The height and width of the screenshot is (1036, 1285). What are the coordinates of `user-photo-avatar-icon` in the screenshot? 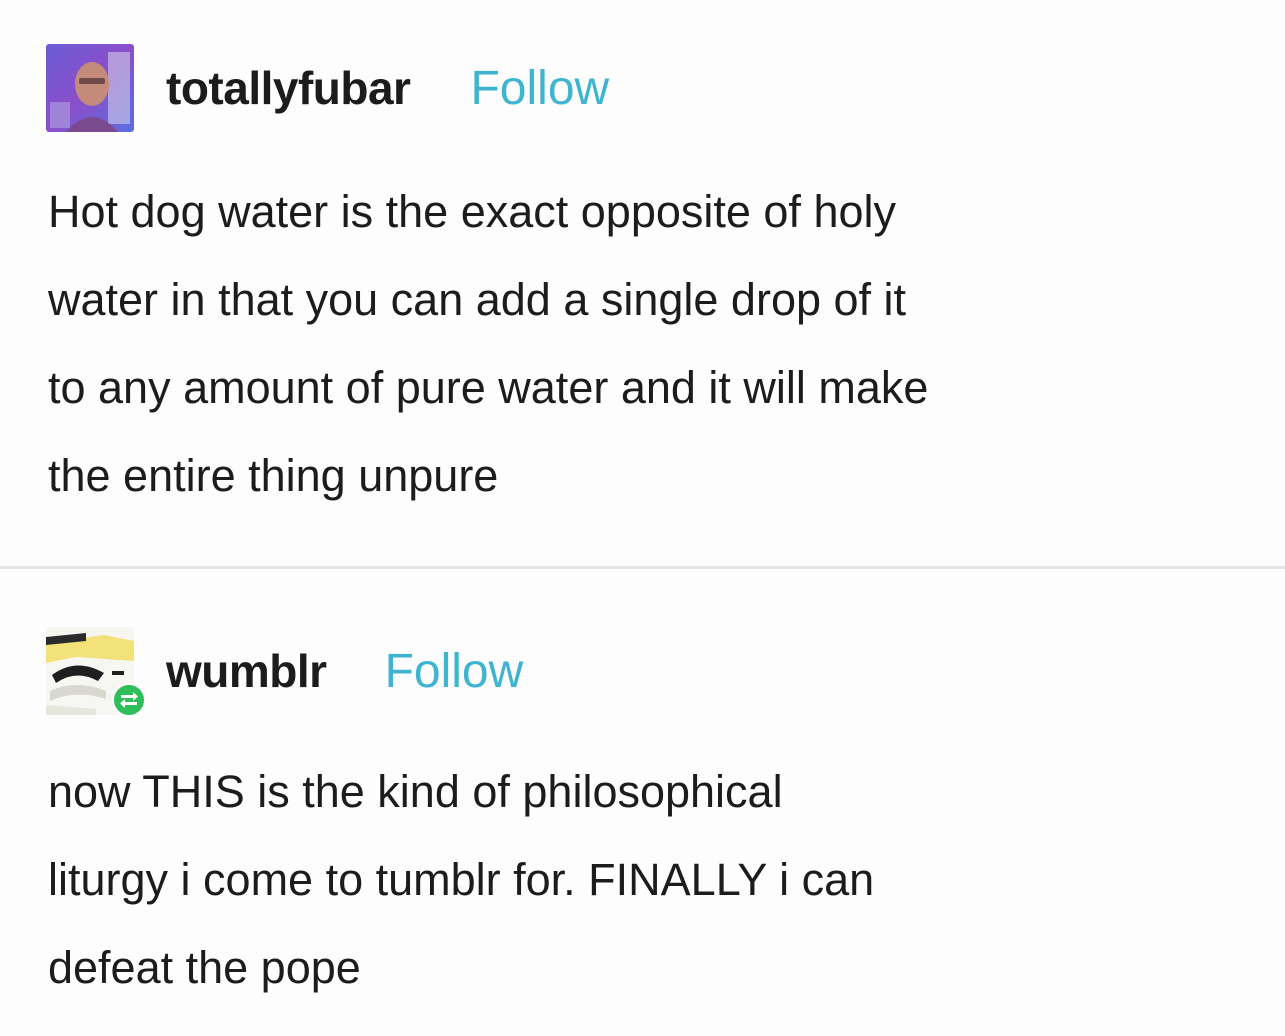 It's located at (90, 88).